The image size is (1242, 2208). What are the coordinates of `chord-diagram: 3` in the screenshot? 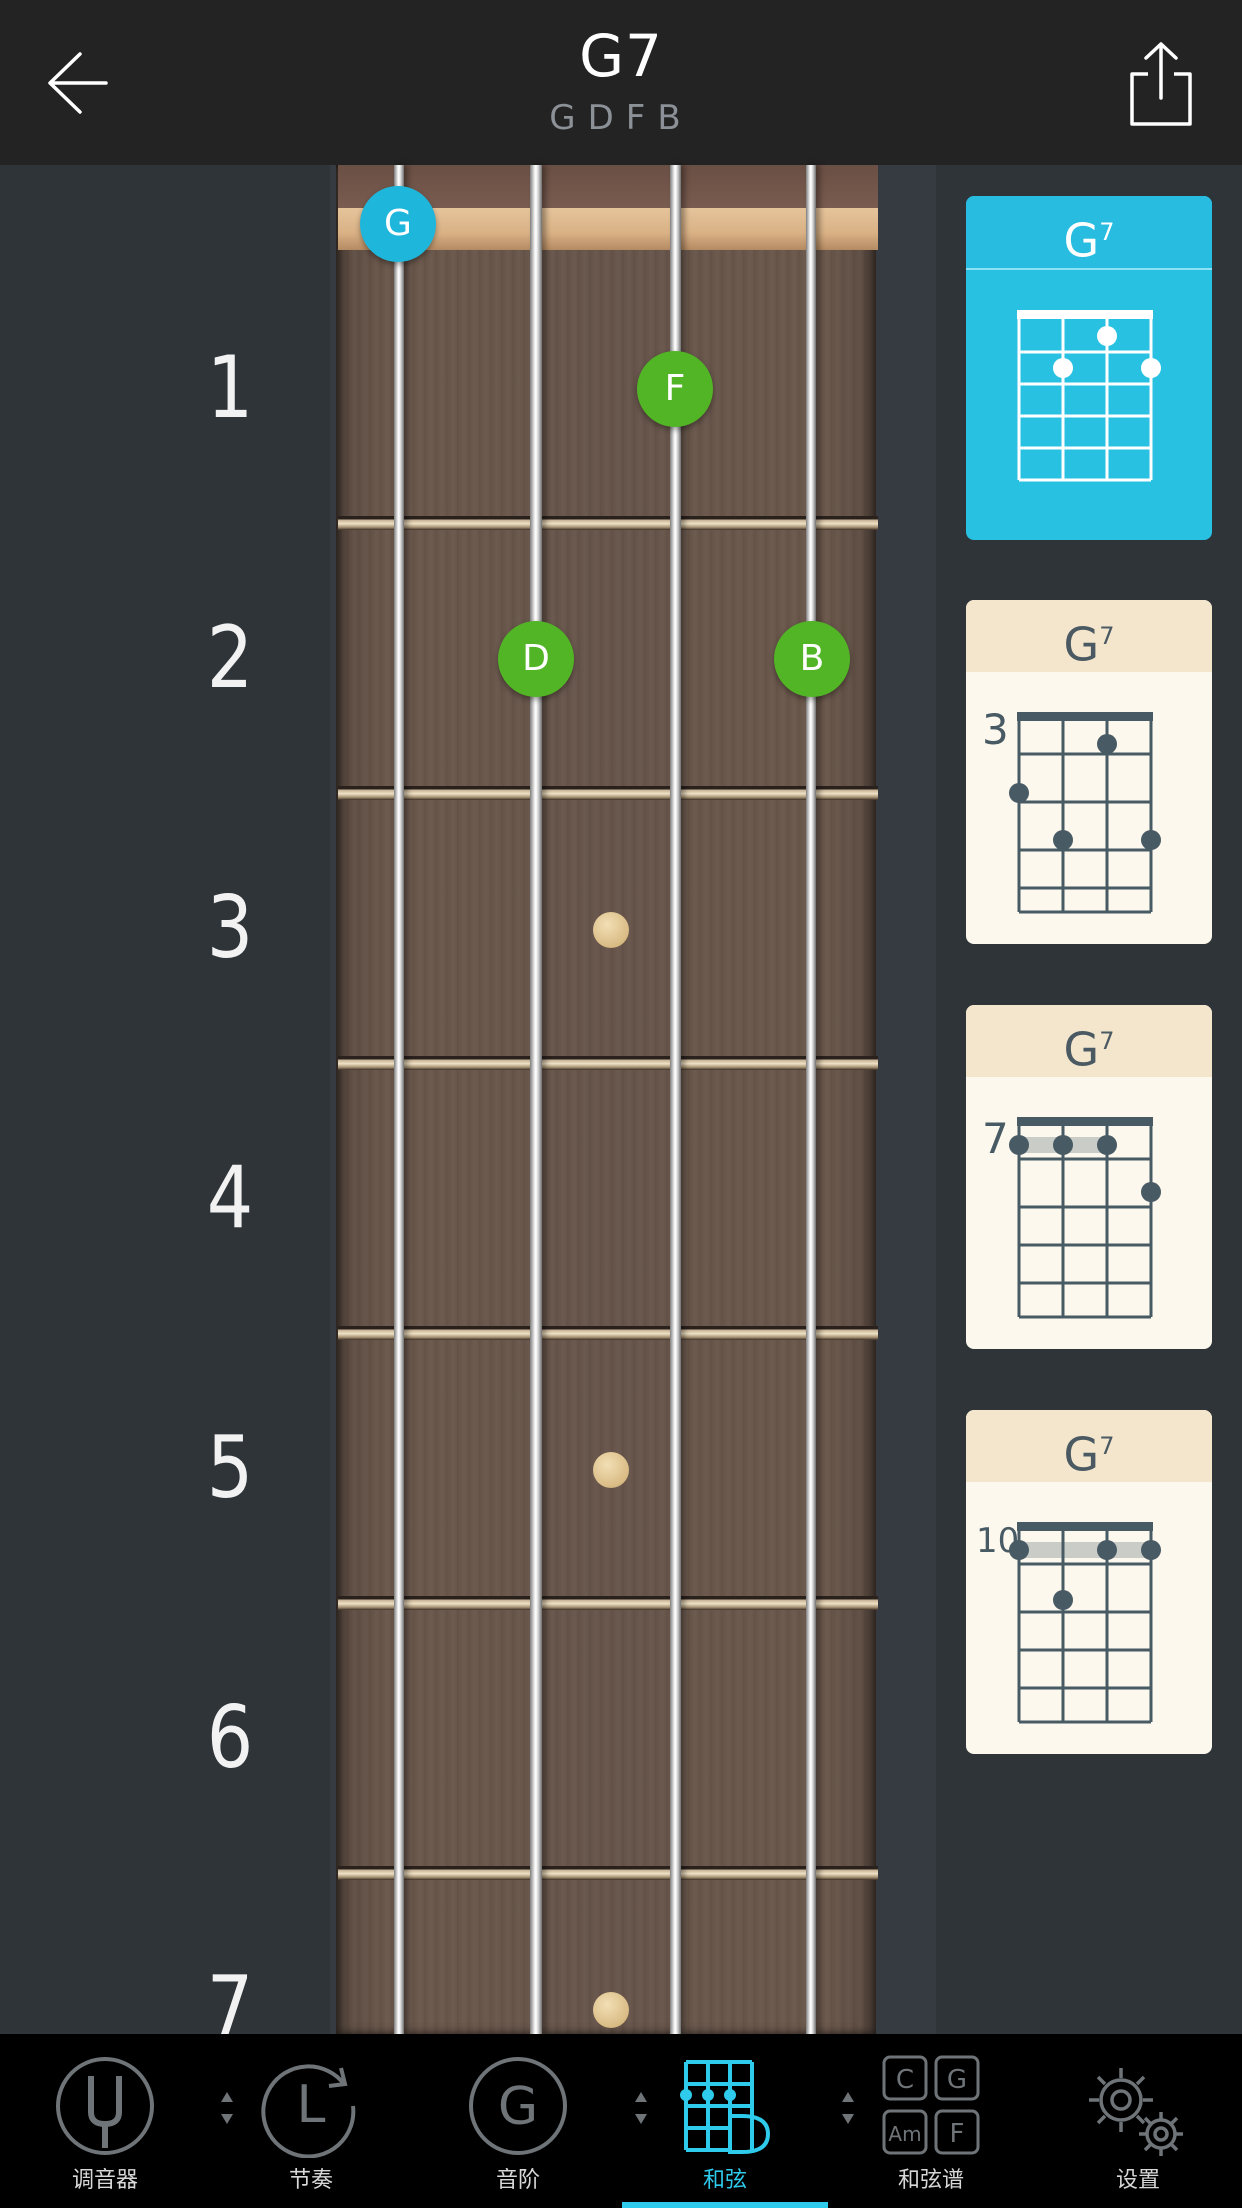 It's located at (1071, 809).